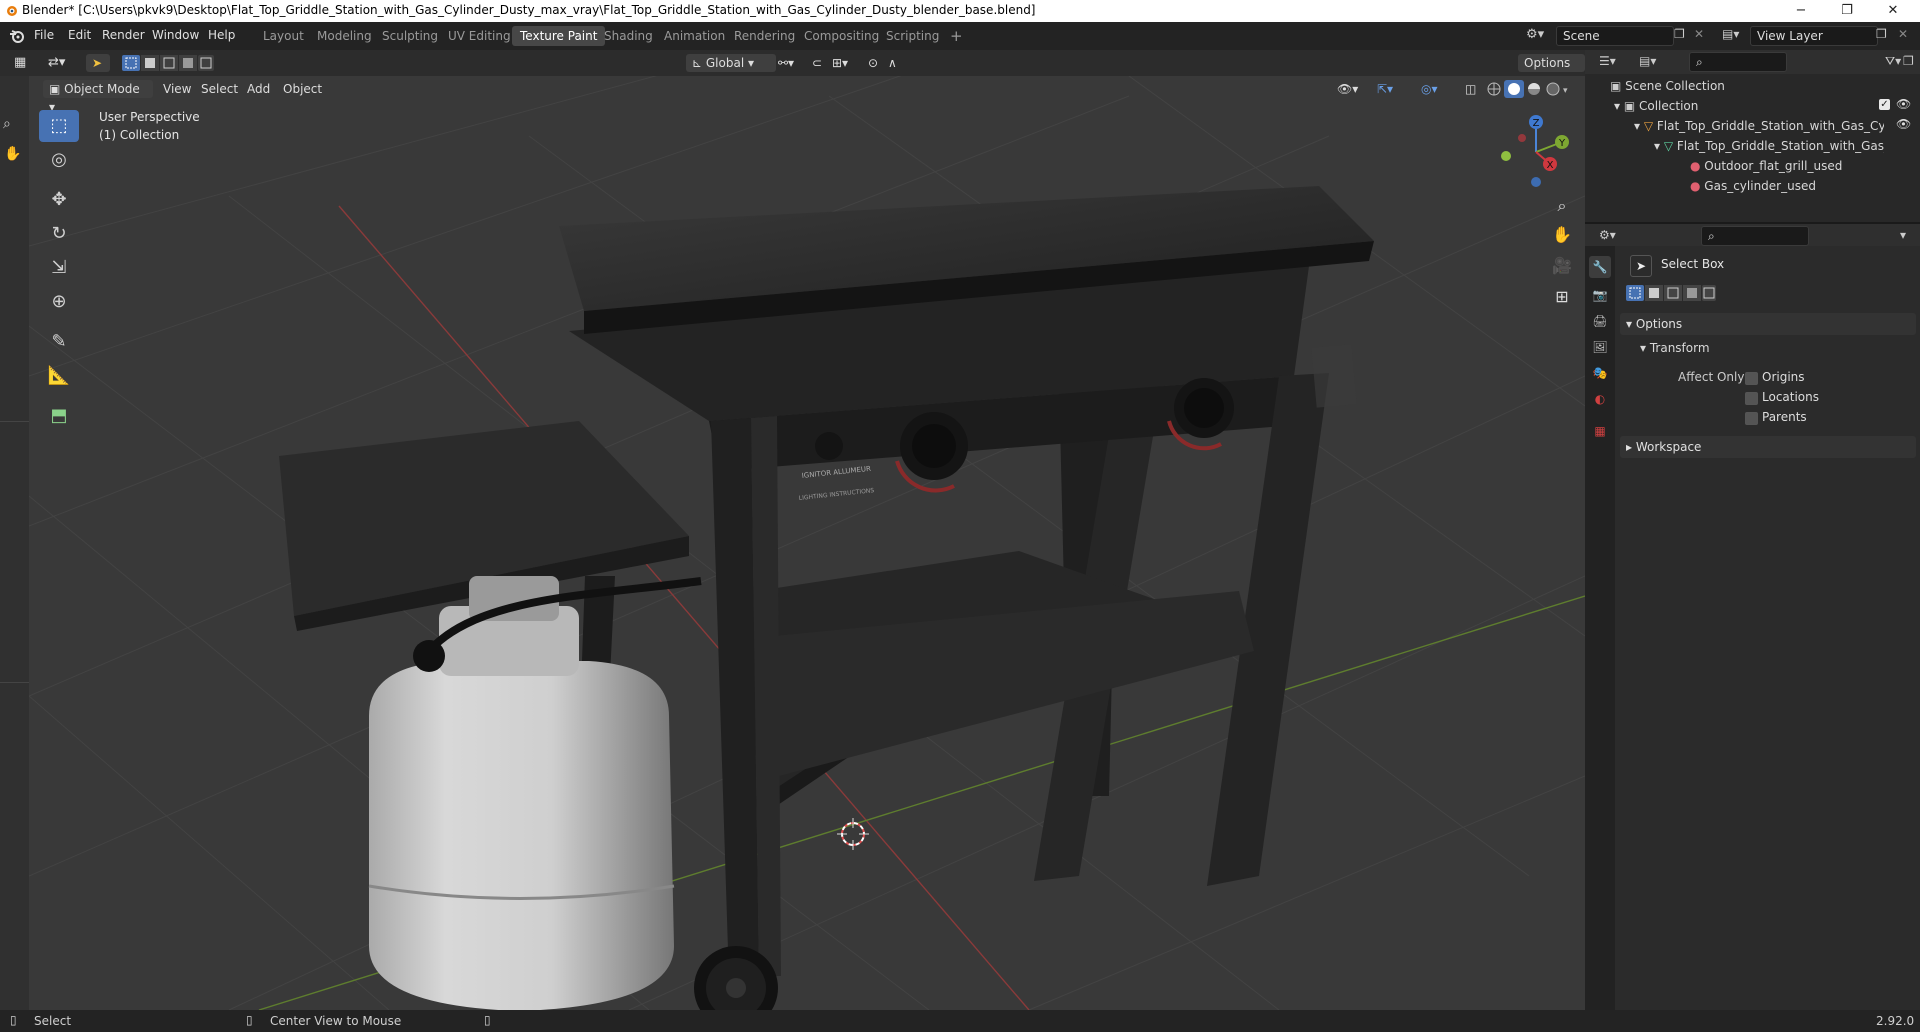 This screenshot has width=1920, height=1032. Describe the element at coordinates (1769, 146) in the screenshot. I see `outliner-row-mesh: ▾ ▽ Flat_Top_Griddle_Station_with_Gas_` at that location.